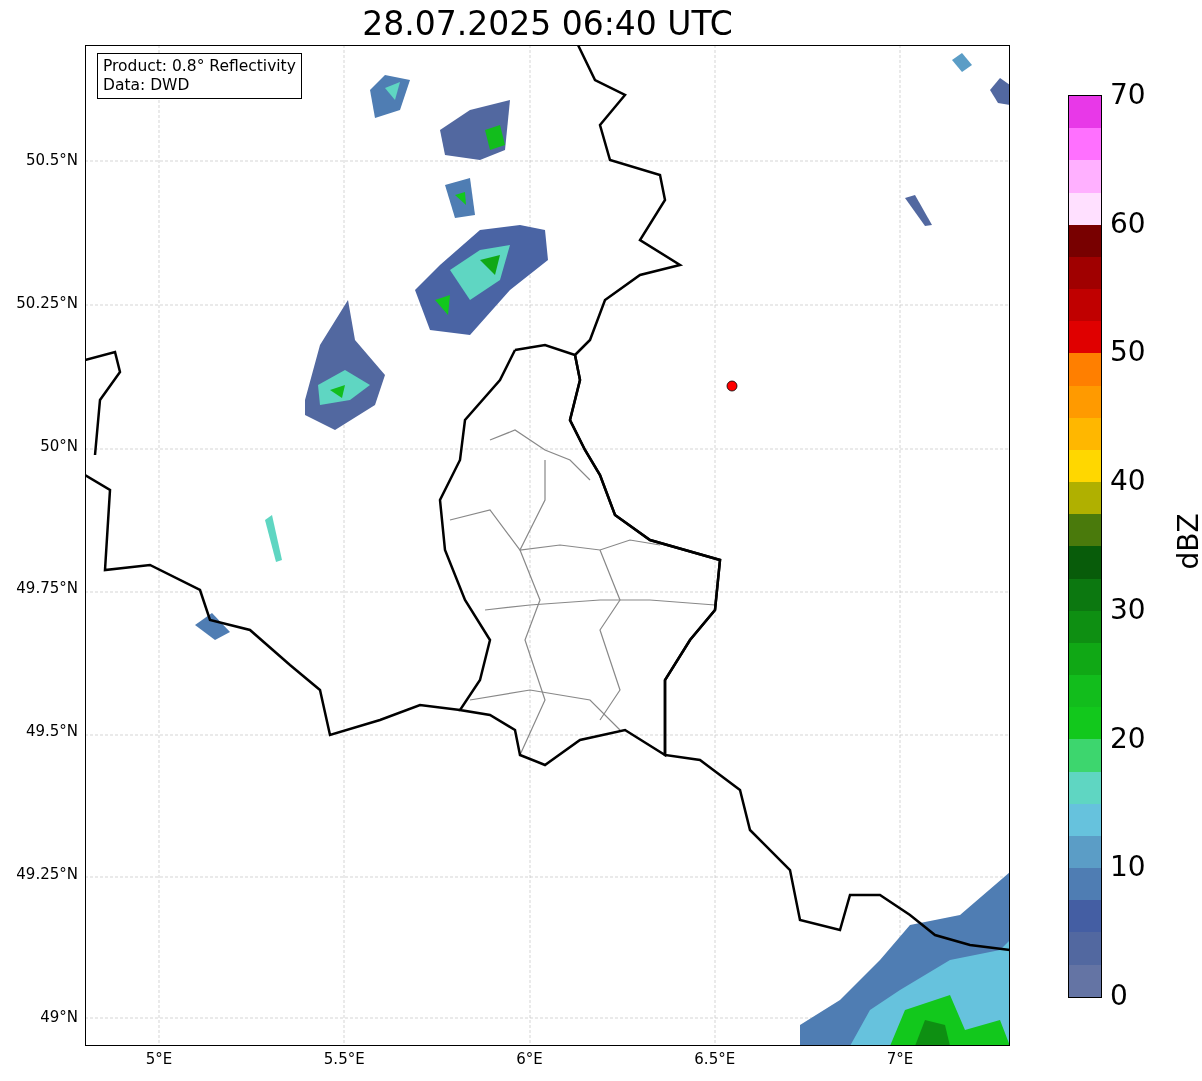  Describe the element at coordinates (344, 1059) in the screenshot. I see `axis-tick-label: 5.5°E` at that location.